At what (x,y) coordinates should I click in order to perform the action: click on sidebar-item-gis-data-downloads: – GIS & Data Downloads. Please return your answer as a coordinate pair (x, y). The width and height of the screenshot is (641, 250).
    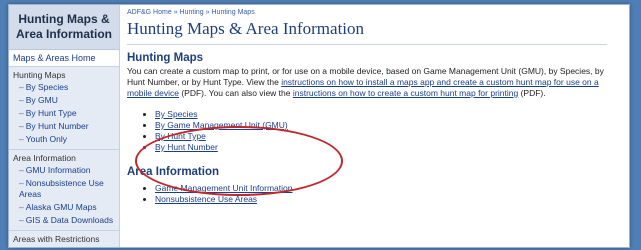
    Looking at the image, I should click on (64, 220).